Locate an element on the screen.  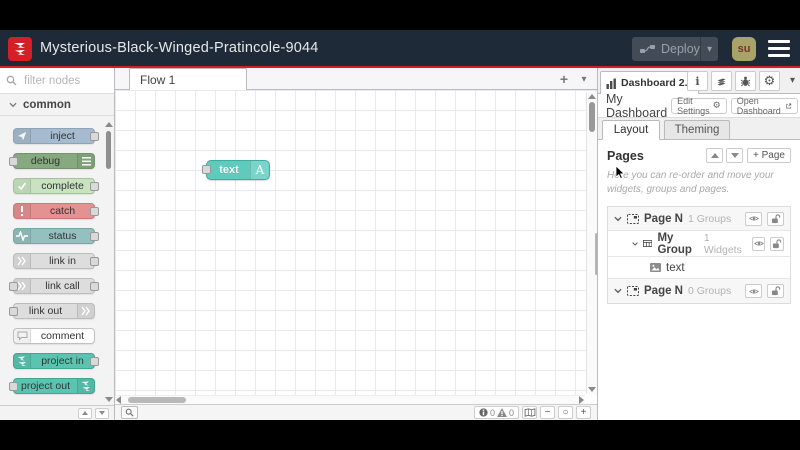
group-label: My Group is located at coordinates (674, 243).